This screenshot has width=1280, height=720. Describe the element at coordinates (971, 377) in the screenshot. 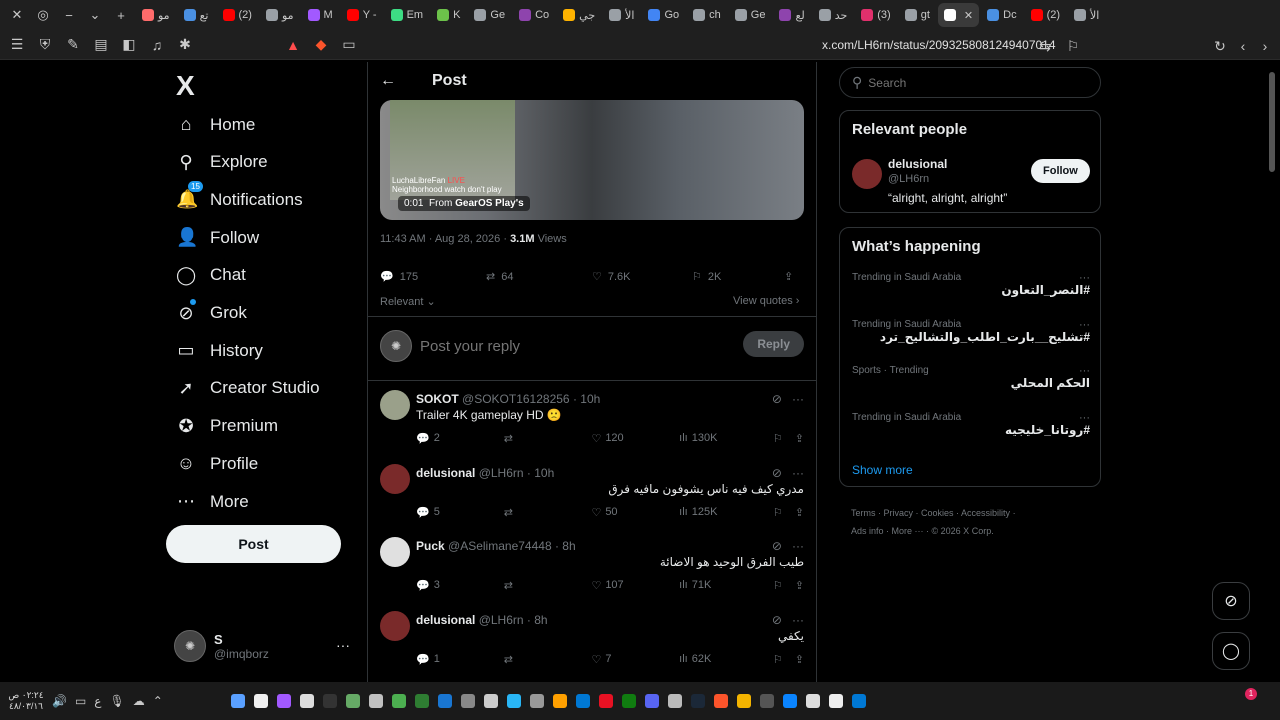

I see `trend-item: Sports · Trending الحكم المحلي ···` at that location.